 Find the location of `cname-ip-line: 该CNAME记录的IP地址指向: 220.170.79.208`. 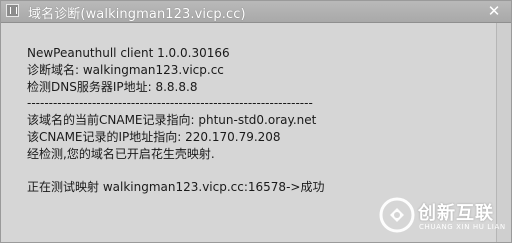

cname-ip-line: 该CNAME记录的IP地址指向: 220.170.79.208 is located at coordinates (154, 136).